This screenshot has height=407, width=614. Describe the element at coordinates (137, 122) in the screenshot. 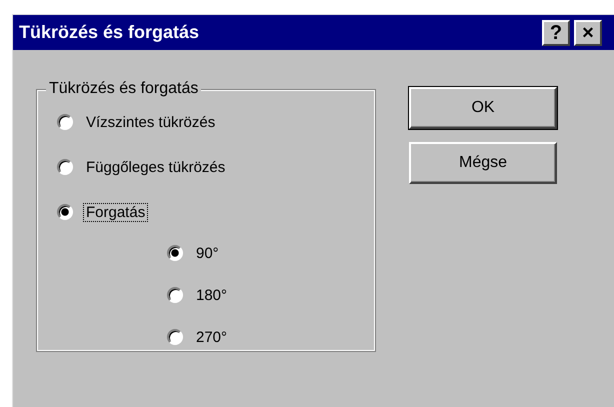

I see `radio-button: Vízszintes tükrözés` at that location.